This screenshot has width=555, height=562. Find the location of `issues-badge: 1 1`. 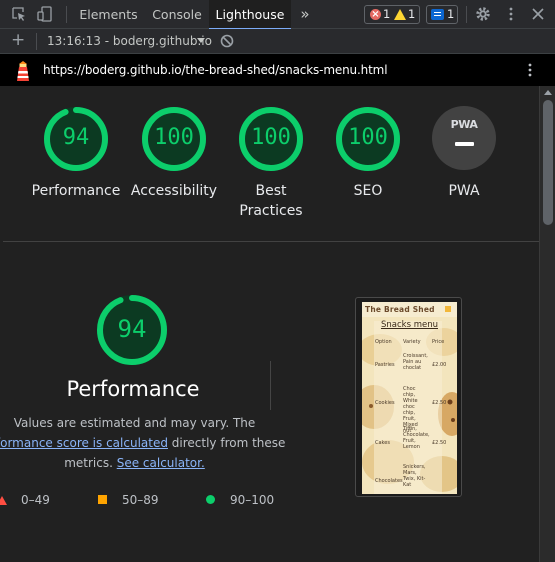

issues-badge: 1 1 is located at coordinates (392, 14).